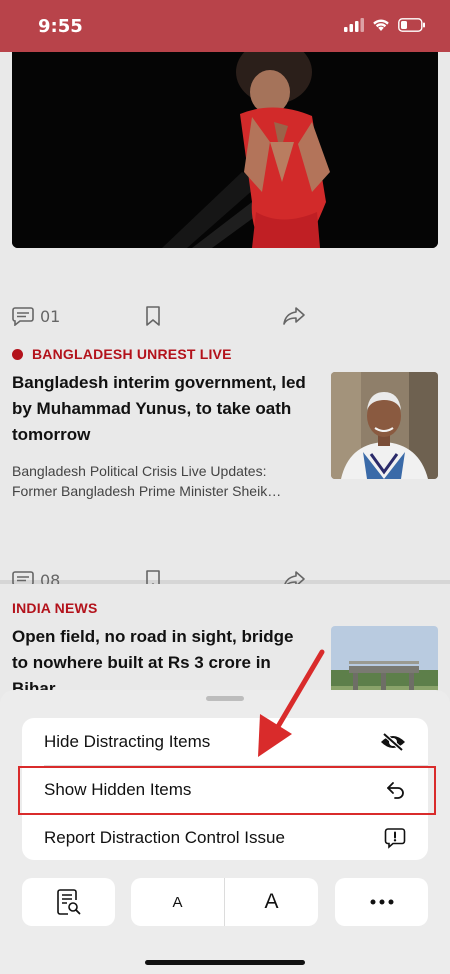 Image resolution: width=450 pixels, height=974 pixels. What do you see at coordinates (395, 838) in the screenshot?
I see `report-bubble-icon` at bounding box center [395, 838].